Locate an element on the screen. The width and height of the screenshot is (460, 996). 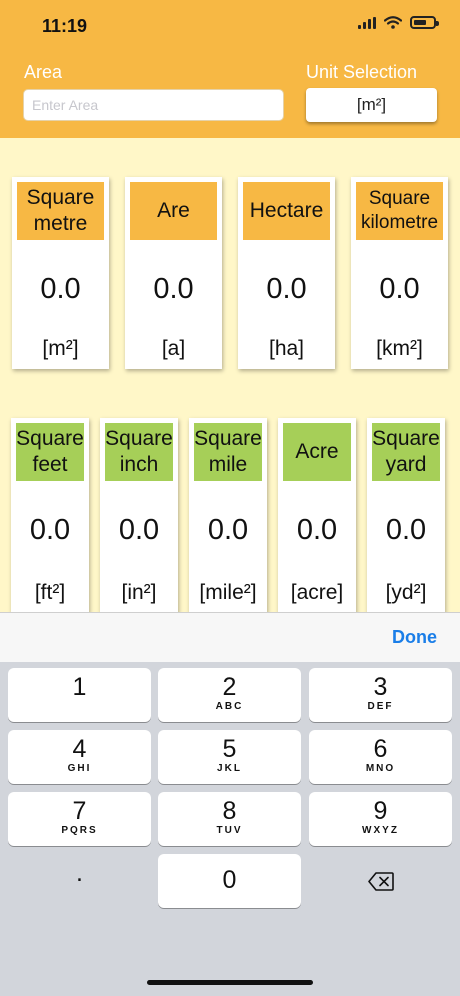
key-number: 6 is located at coordinates (380, 749).